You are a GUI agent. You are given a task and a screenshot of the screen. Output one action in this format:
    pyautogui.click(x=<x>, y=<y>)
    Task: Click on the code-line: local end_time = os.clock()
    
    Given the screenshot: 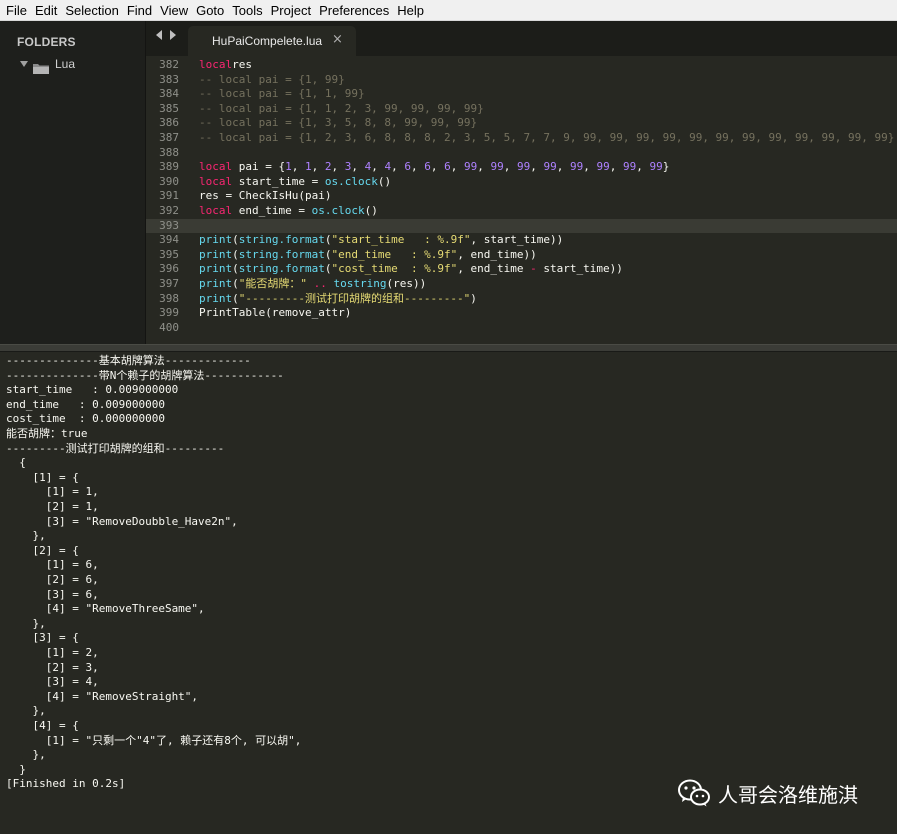 What is the action you would take?
    pyautogui.click(x=288, y=211)
    